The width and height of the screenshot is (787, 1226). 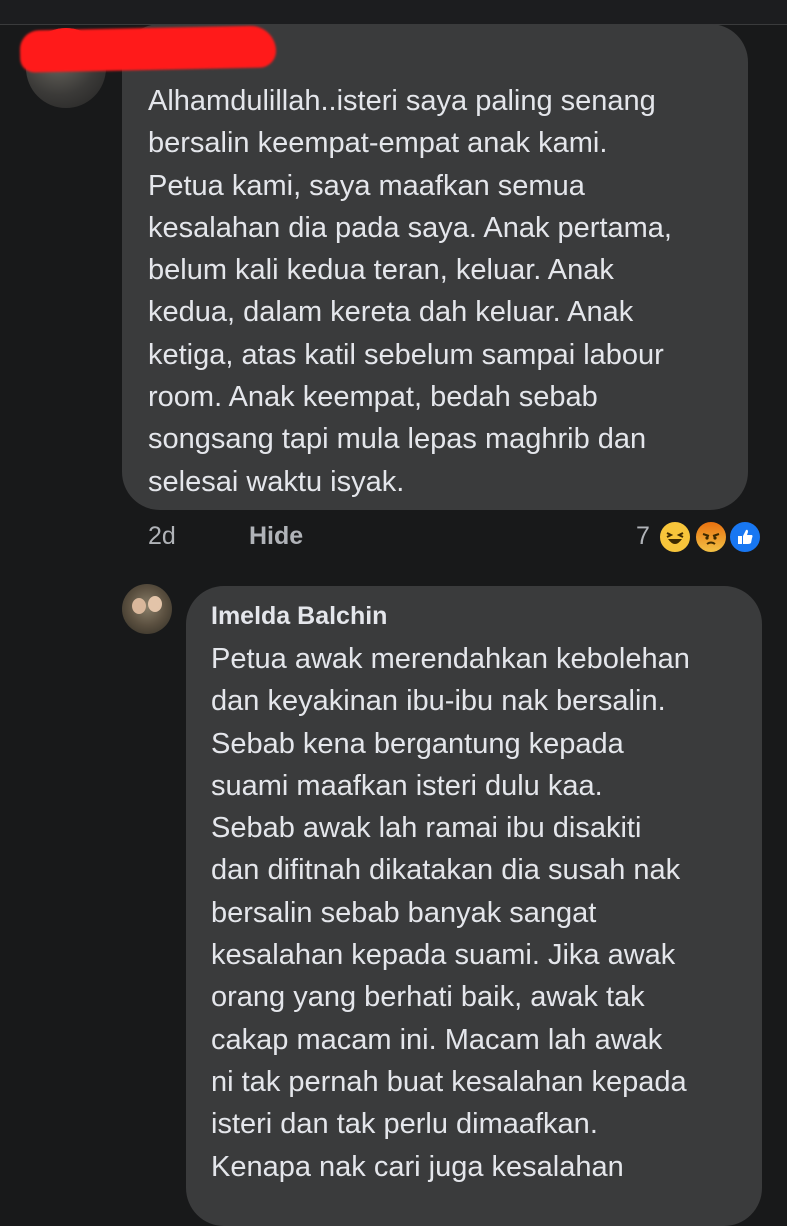 What do you see at coordinates (162, 536) in the screenshot?
I see `comment-timestamp: 2d` at bounding box center [162, 536].